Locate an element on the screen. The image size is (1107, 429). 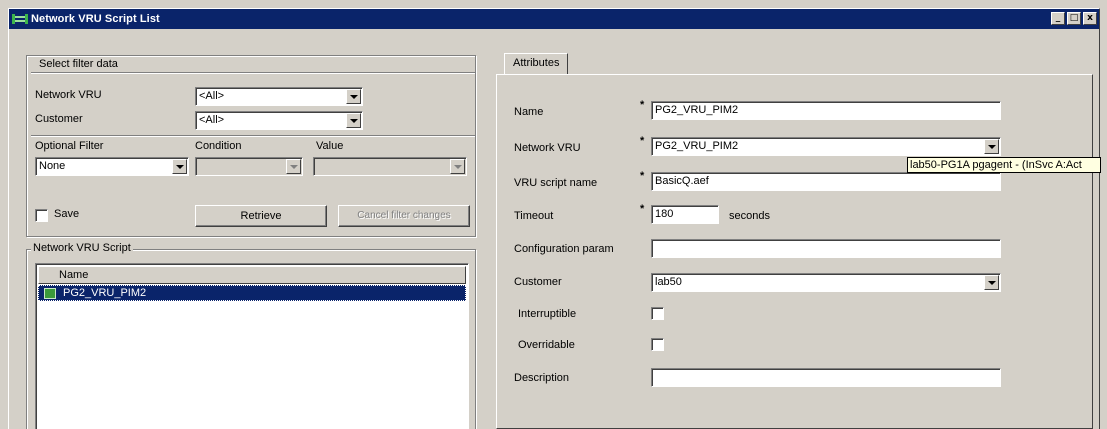
tab-attributes-label: Attributes is located at coordinates (536, 63).